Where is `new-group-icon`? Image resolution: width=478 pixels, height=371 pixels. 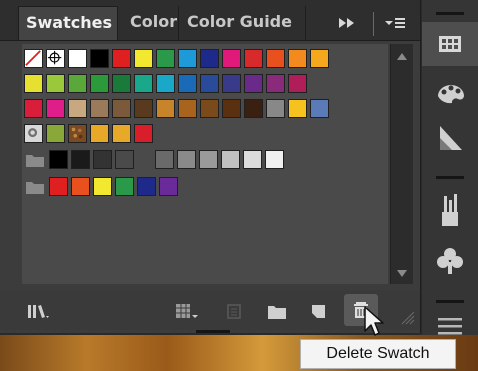
new-group-icon is located at coordinates (277, 311).